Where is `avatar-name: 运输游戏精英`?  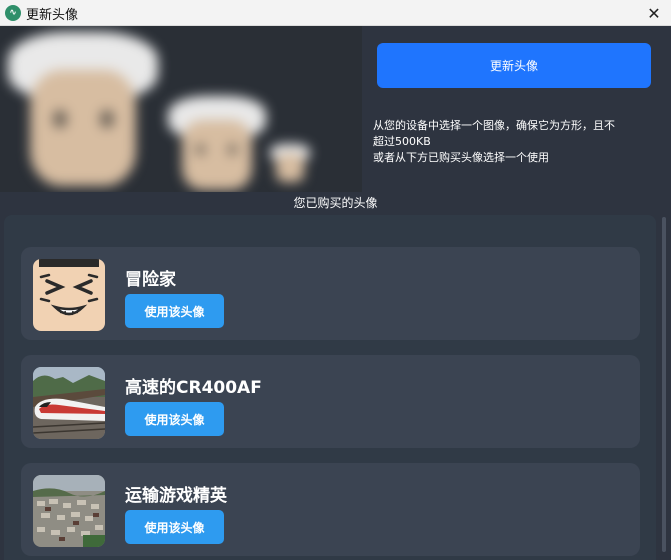 avatar-name: 运输游戏精英 is located at coordinates (176, 496).